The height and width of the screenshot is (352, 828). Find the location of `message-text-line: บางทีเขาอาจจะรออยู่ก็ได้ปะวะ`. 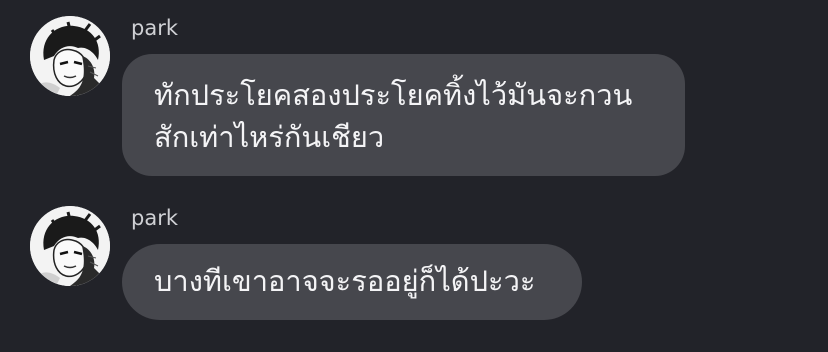

message-text-line: บางทีเขาอาจจะรออยู่ก็ได้ปะวะ is located at coordinates (345, 281).